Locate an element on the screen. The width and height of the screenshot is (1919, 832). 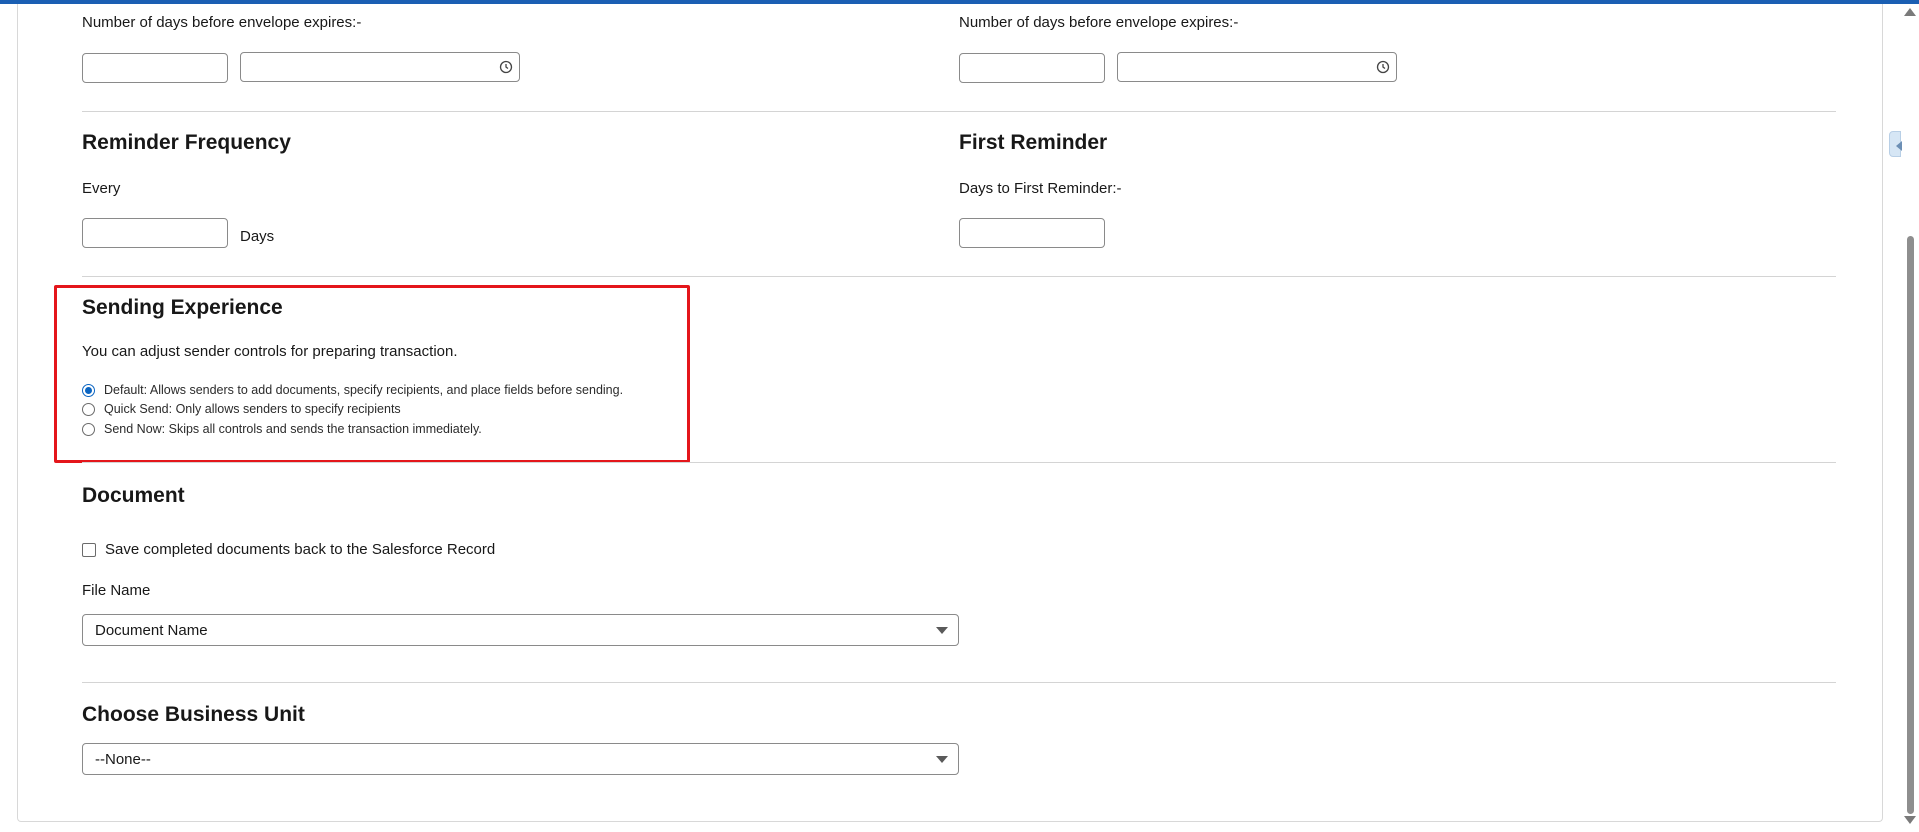
scroll-up-icon is located at coordinates (1910, 12).